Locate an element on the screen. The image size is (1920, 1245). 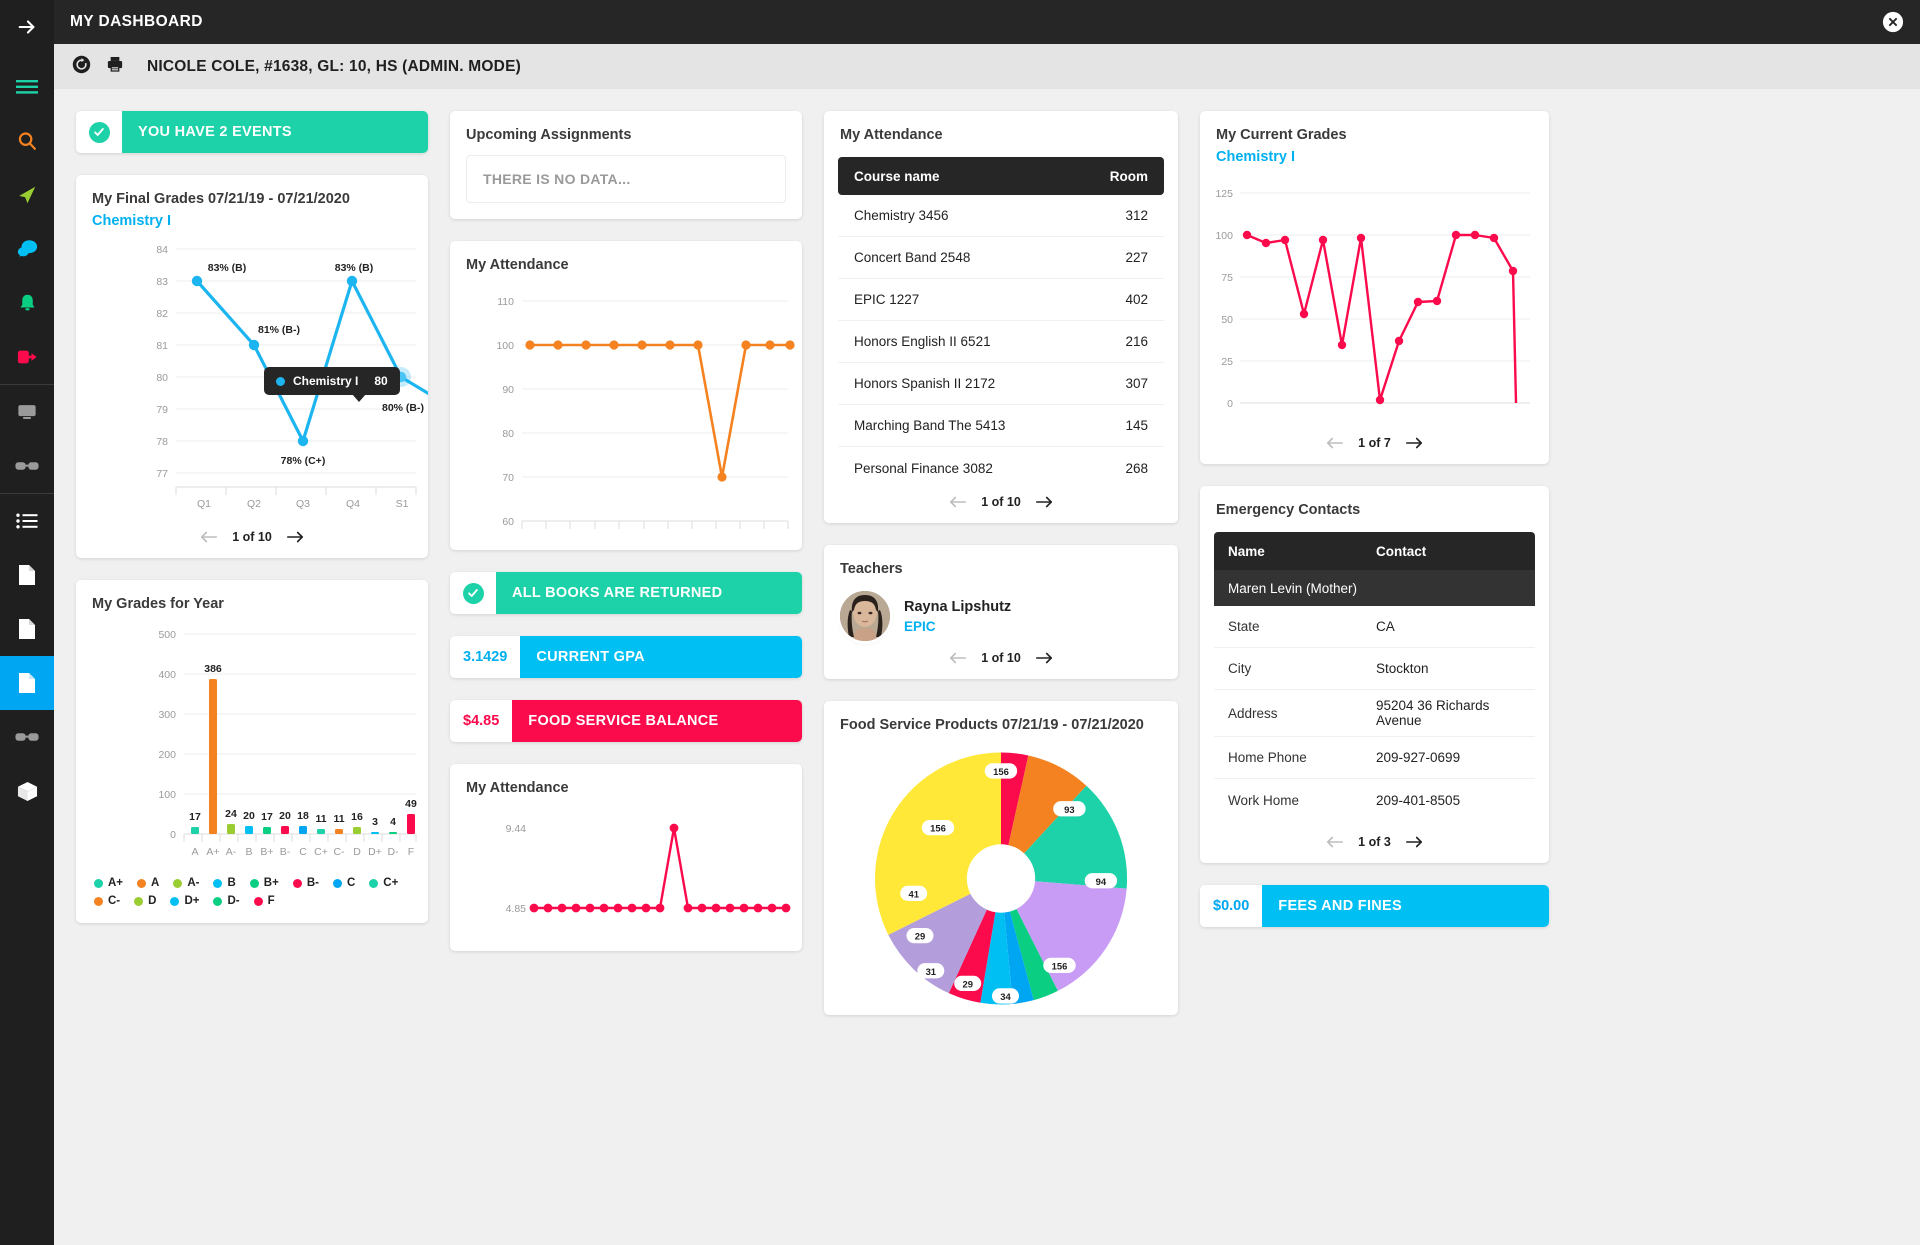
pager-label: 1 of 10 is located at coordinates (252, 537).